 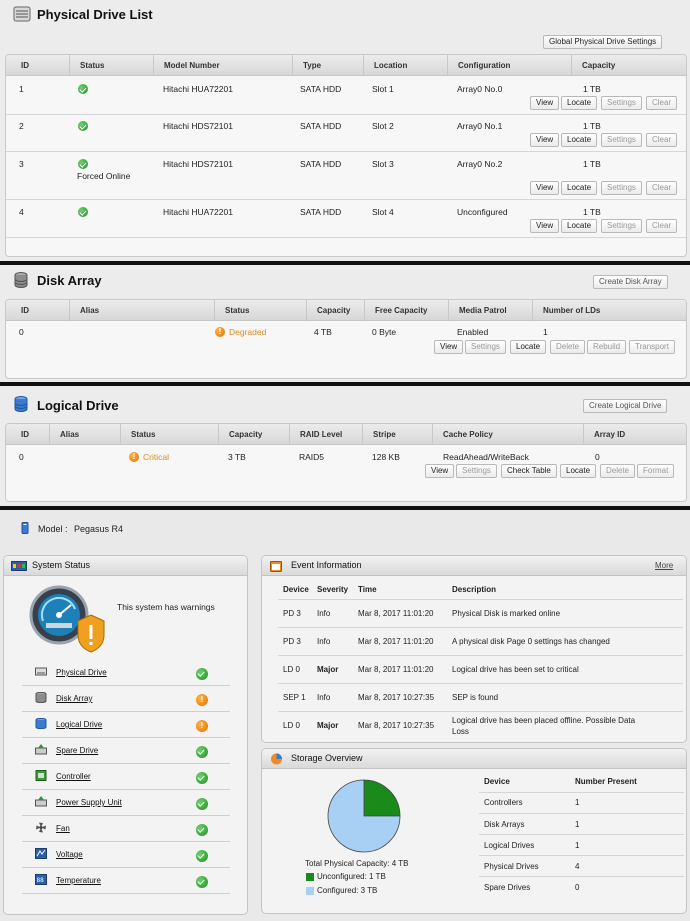 What do you see at coordinates (406, 310) in the screenshot?
I see `column-header: Free Capacity` at bounding box center [406, 310].